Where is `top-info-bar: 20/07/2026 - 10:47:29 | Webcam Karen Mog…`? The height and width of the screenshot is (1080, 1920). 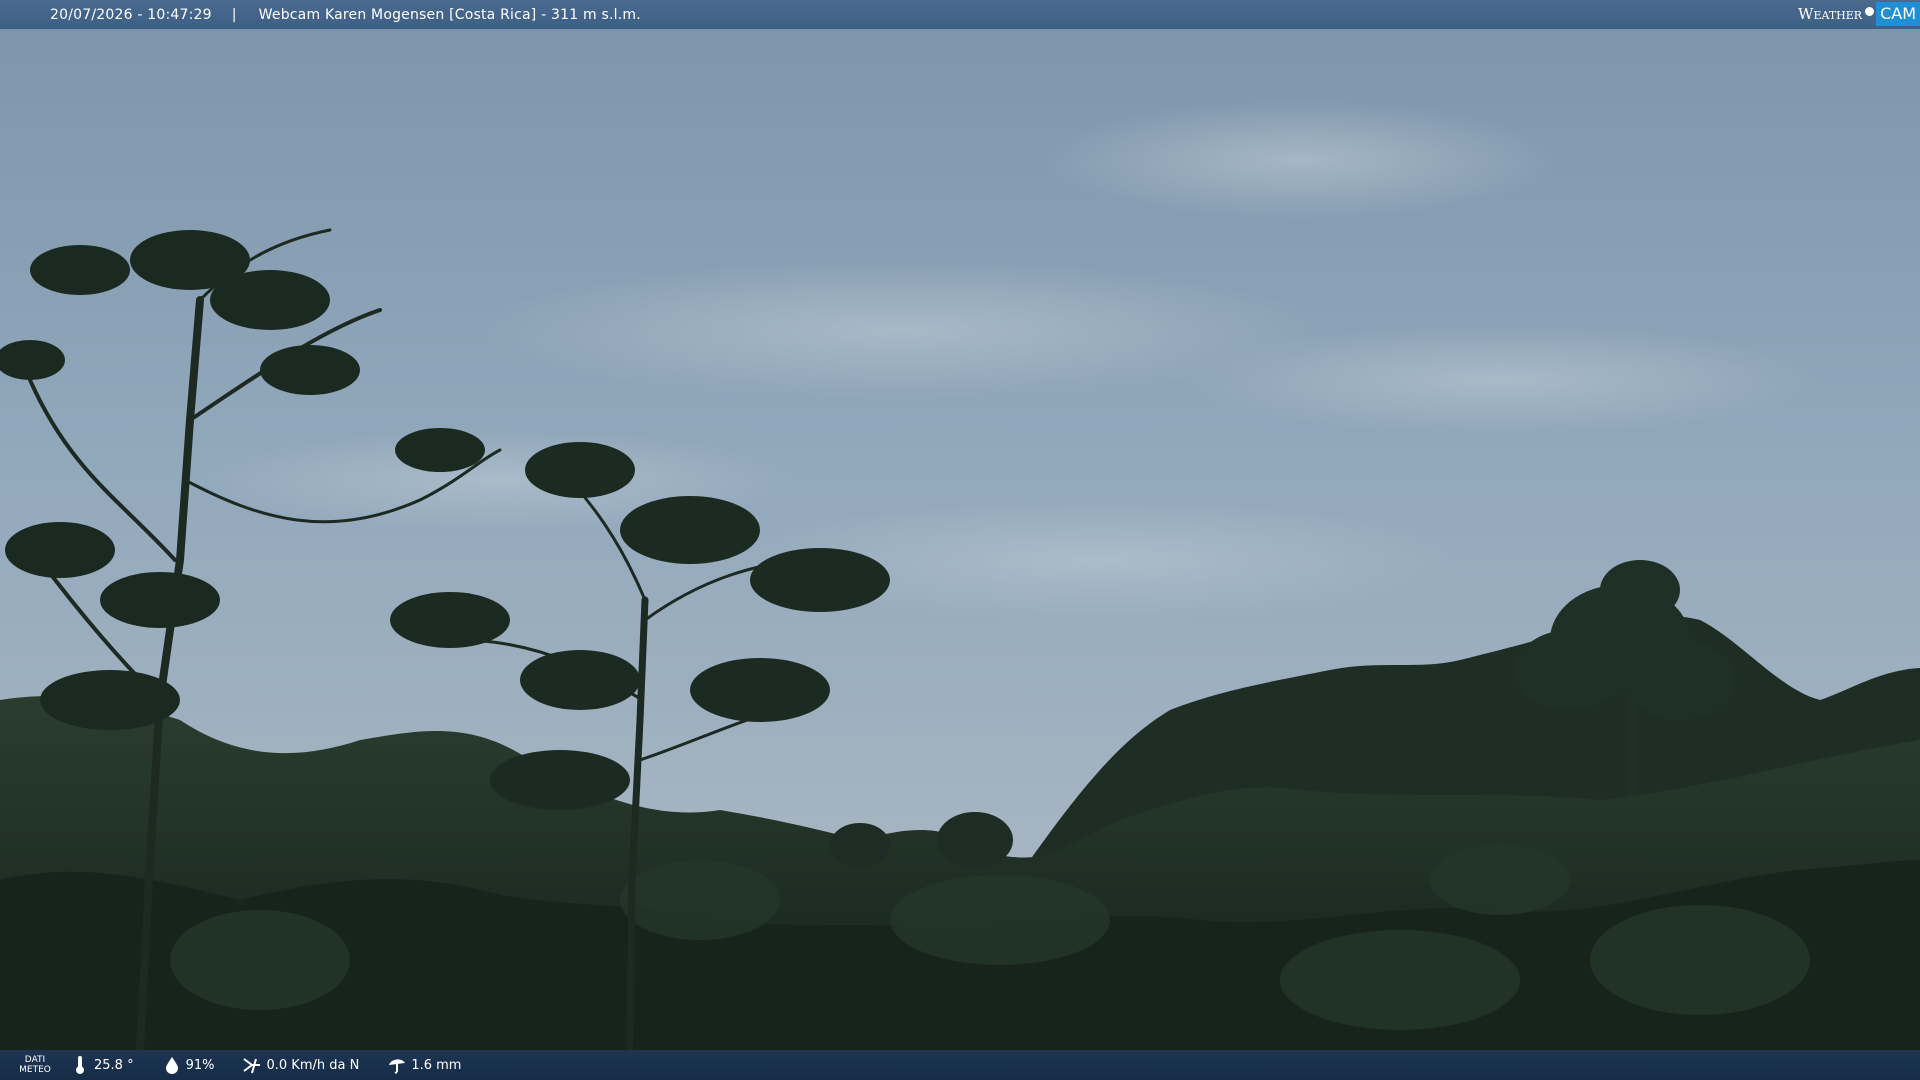
top-info-bar: 20/07/2026 - 10:47:29 | Webcam Karen Mog… is located at coordinates (960, 14).